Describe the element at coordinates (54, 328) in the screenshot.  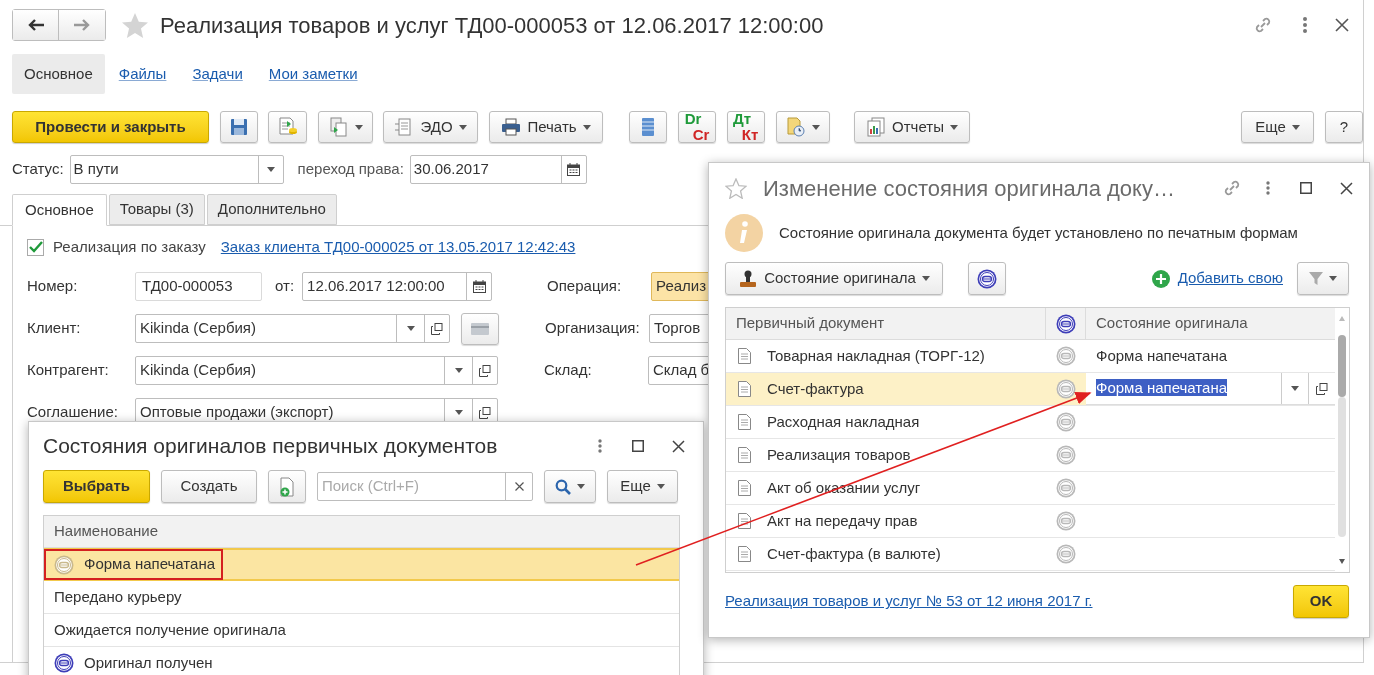
I see `field-label: Клиент:` at that location.